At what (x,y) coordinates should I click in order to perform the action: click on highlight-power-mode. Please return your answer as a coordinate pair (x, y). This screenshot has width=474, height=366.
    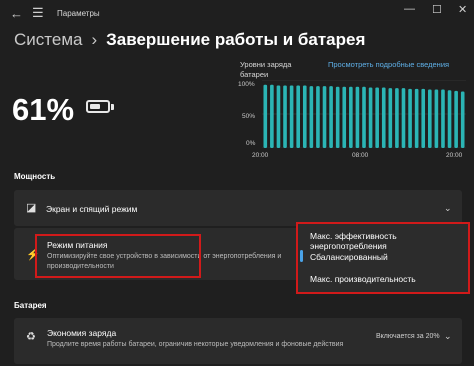
    Looking at the image, I should click on (118, 256).